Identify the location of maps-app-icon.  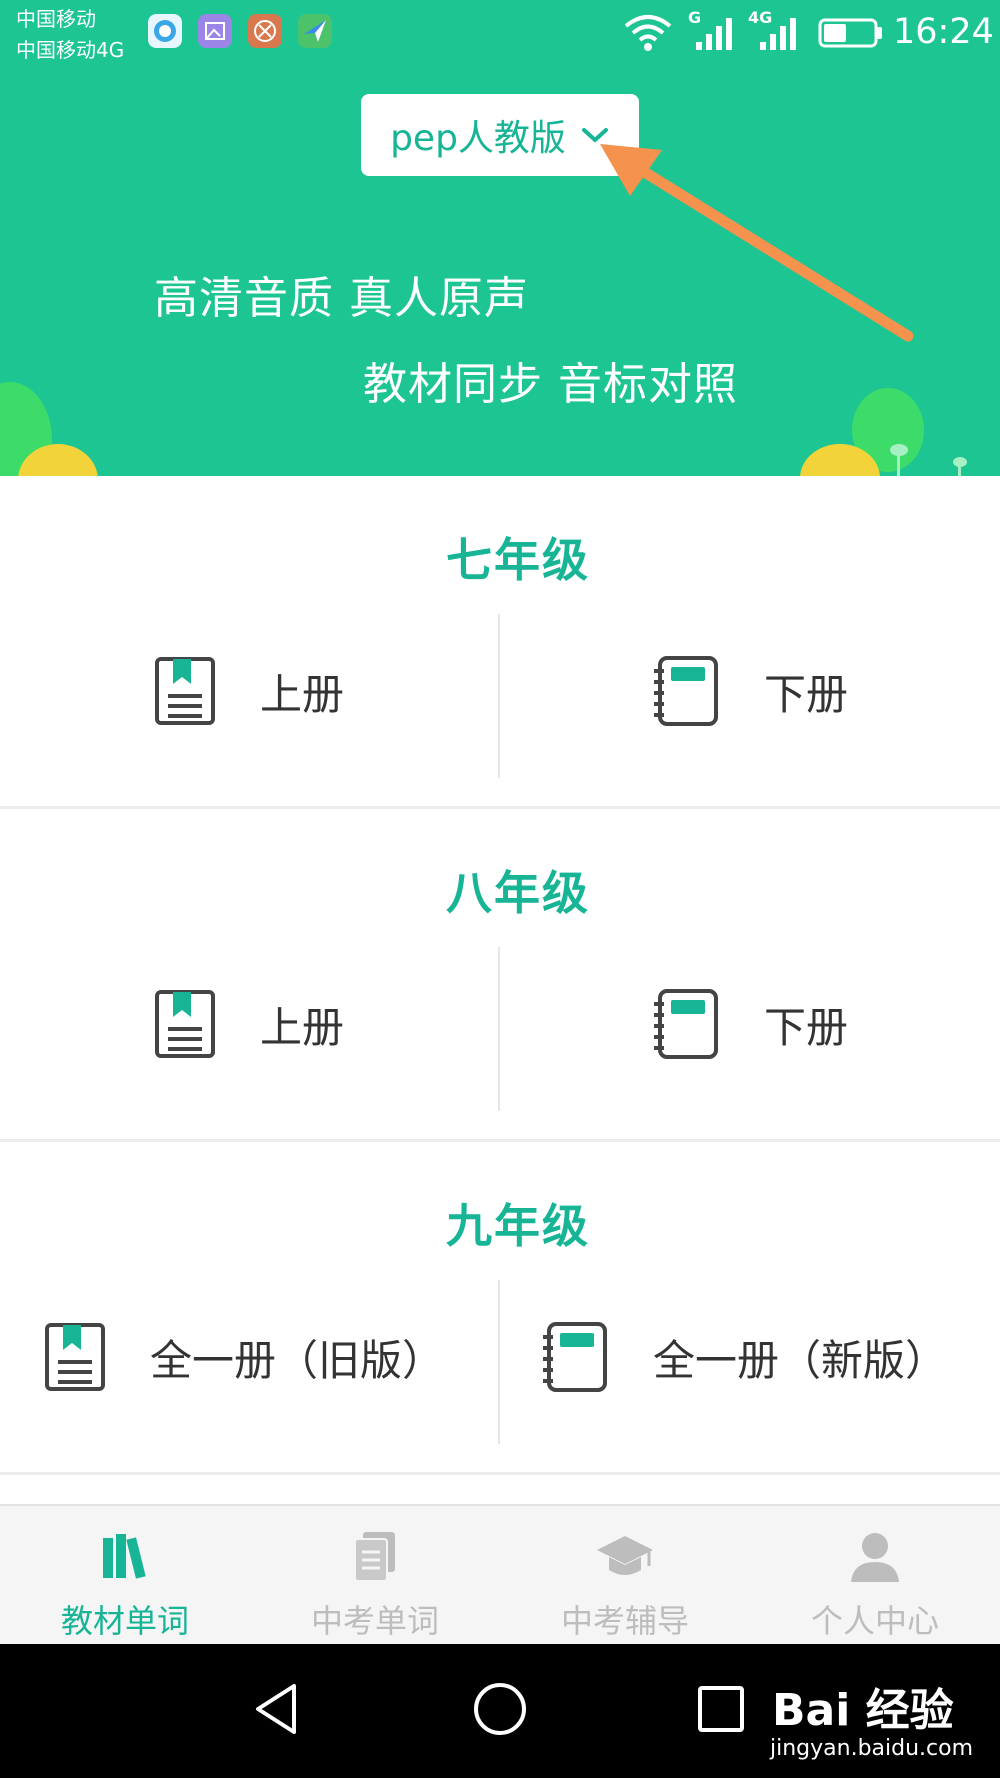
(315, 31).